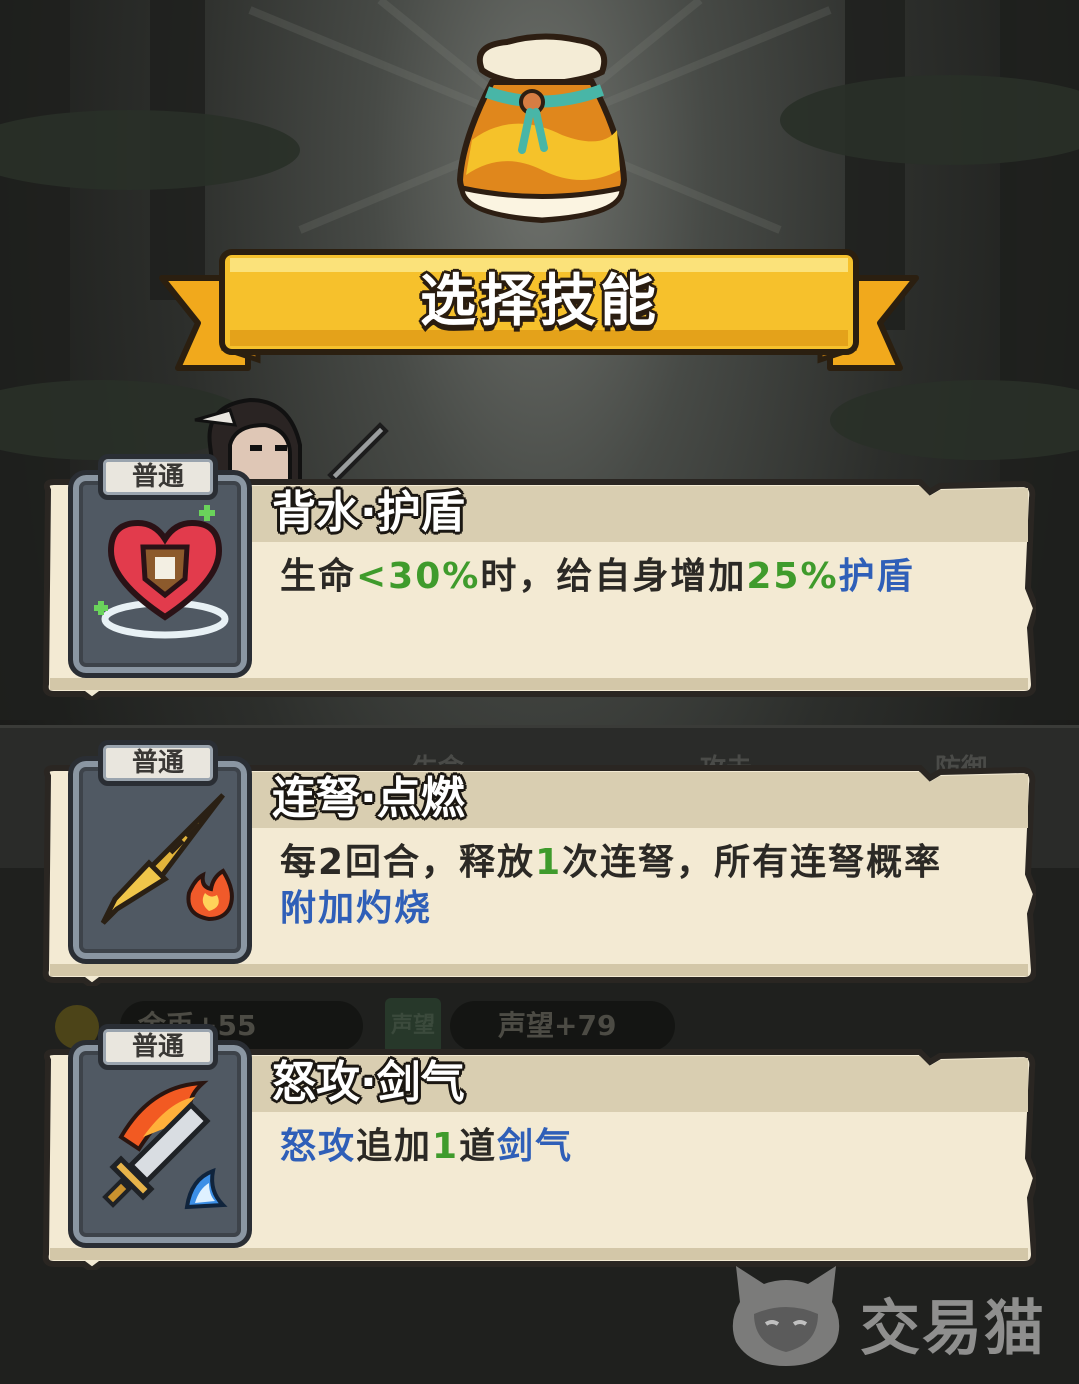 The height and width of the screenshot is (1384, 1079). What do you see at coordinates (368, 798) in the screenshot?
I see `skill-name: 连弩·点燃` at bounding box center [368, 798].